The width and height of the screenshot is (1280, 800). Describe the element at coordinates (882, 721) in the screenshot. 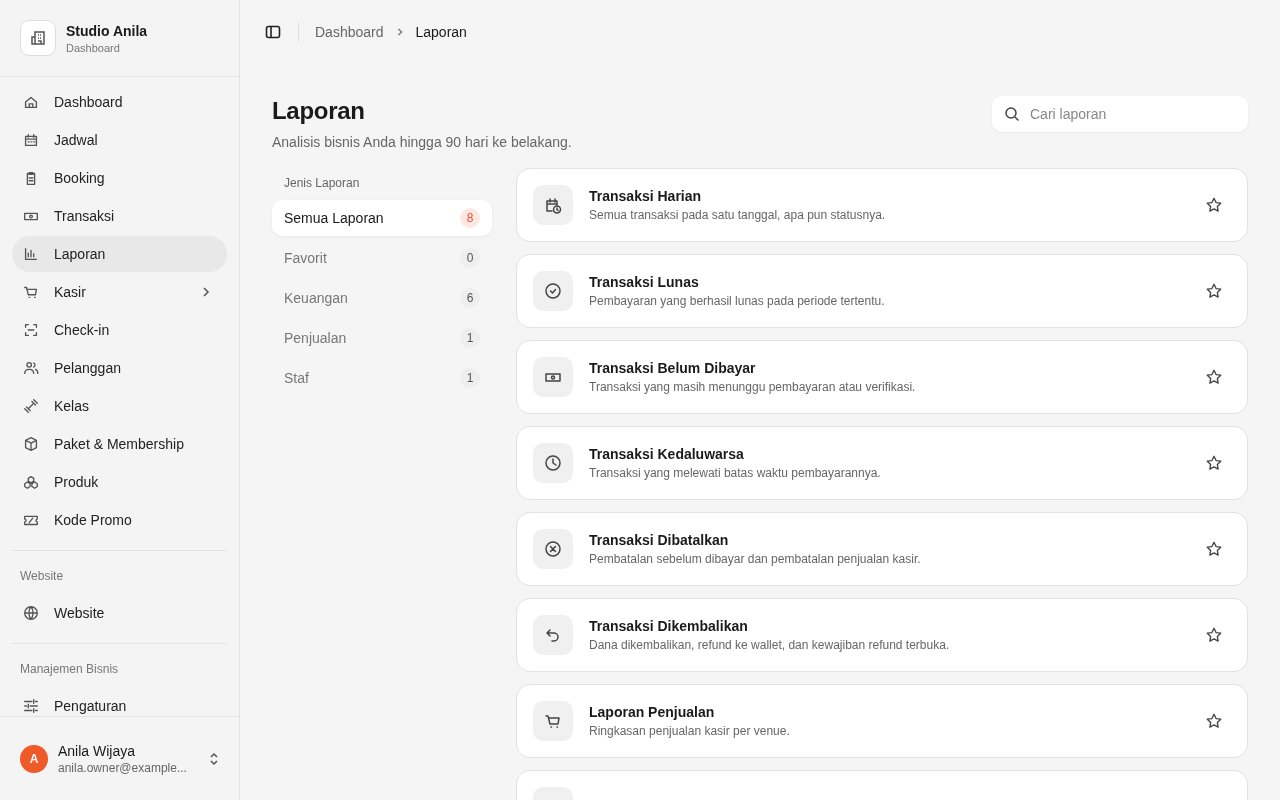

I see `report-card: Laporan Penjualan Ringkasan penjualan kasir per venue.` at that location.